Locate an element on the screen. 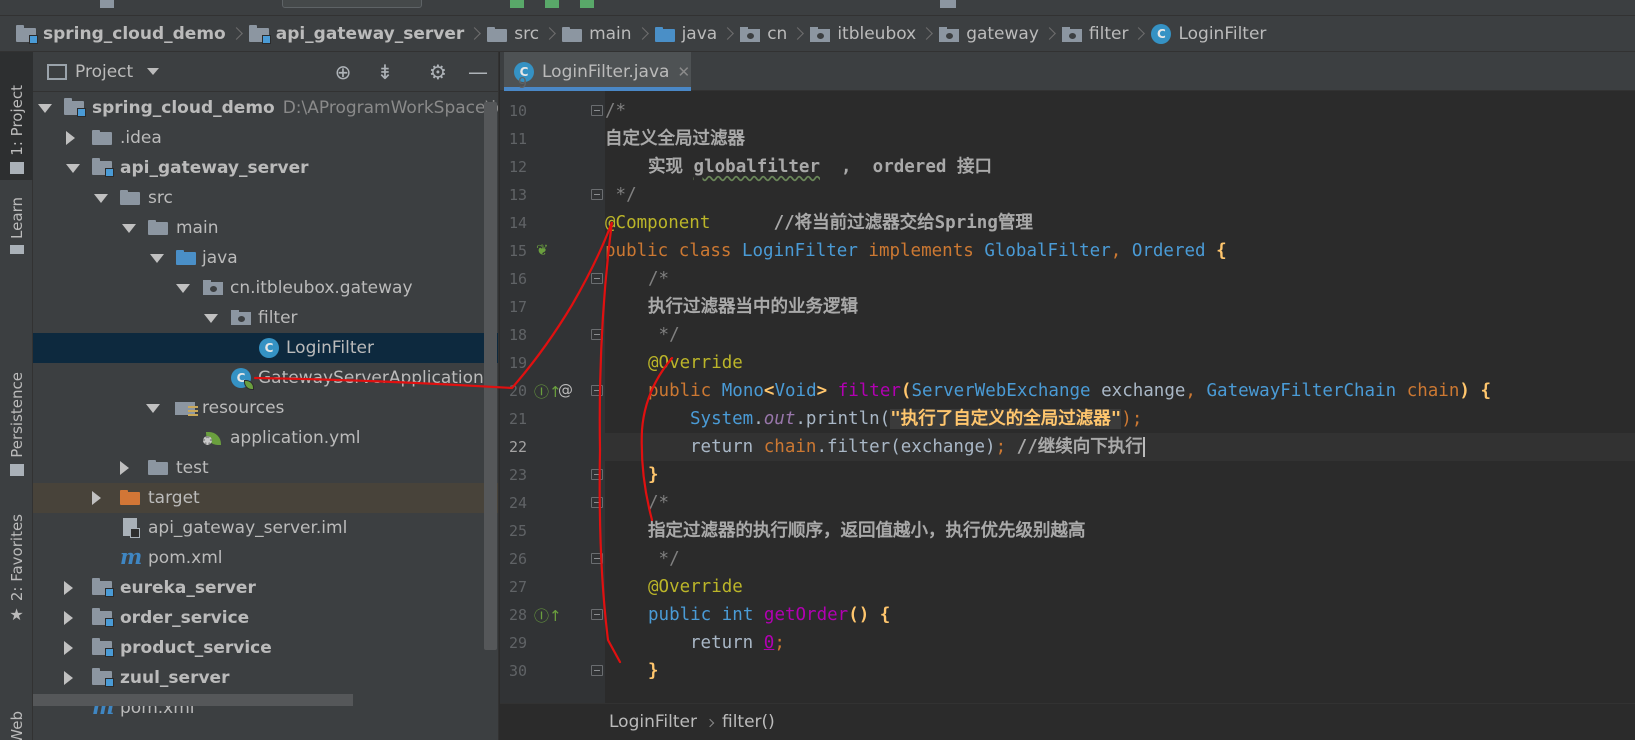 Image resolution: width=1635 pixels, height=740 pixels. module-icon is located at coordinates (27, 34).